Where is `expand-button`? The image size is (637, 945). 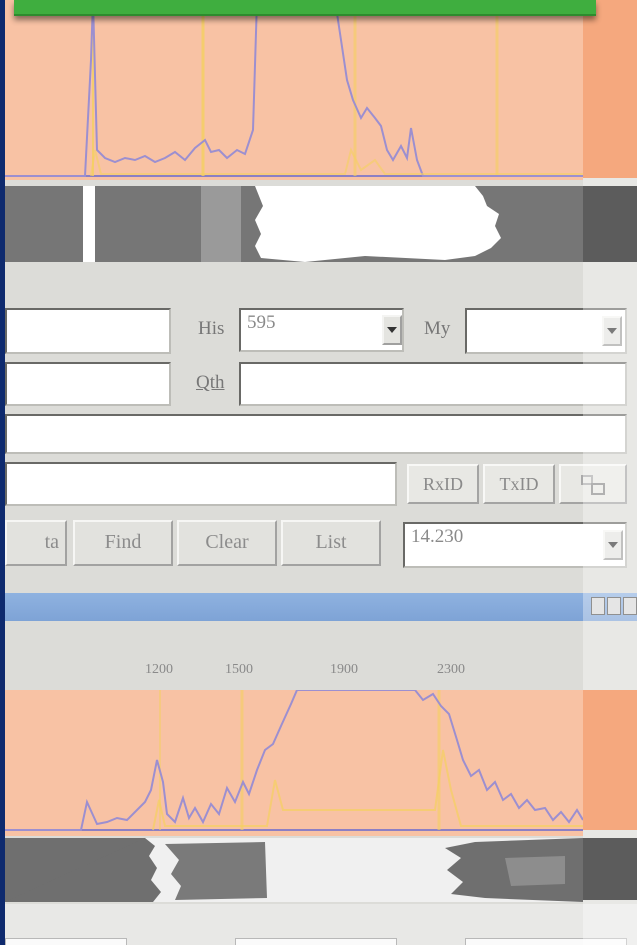 expand-button is located at coordinates (593, 484).